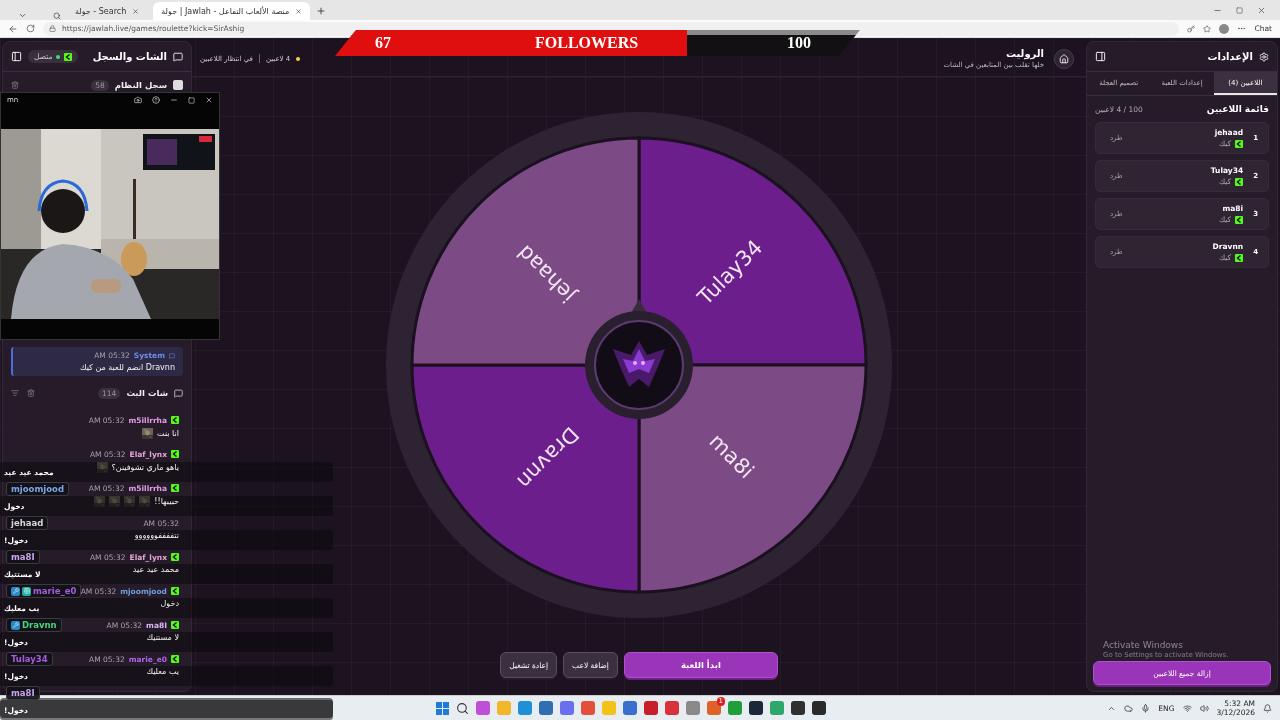 This screenshot has width=1280, height=720. Describe the element at coordinates (1224, 28) in the screenshot. I see `profile-avatar` at that location.